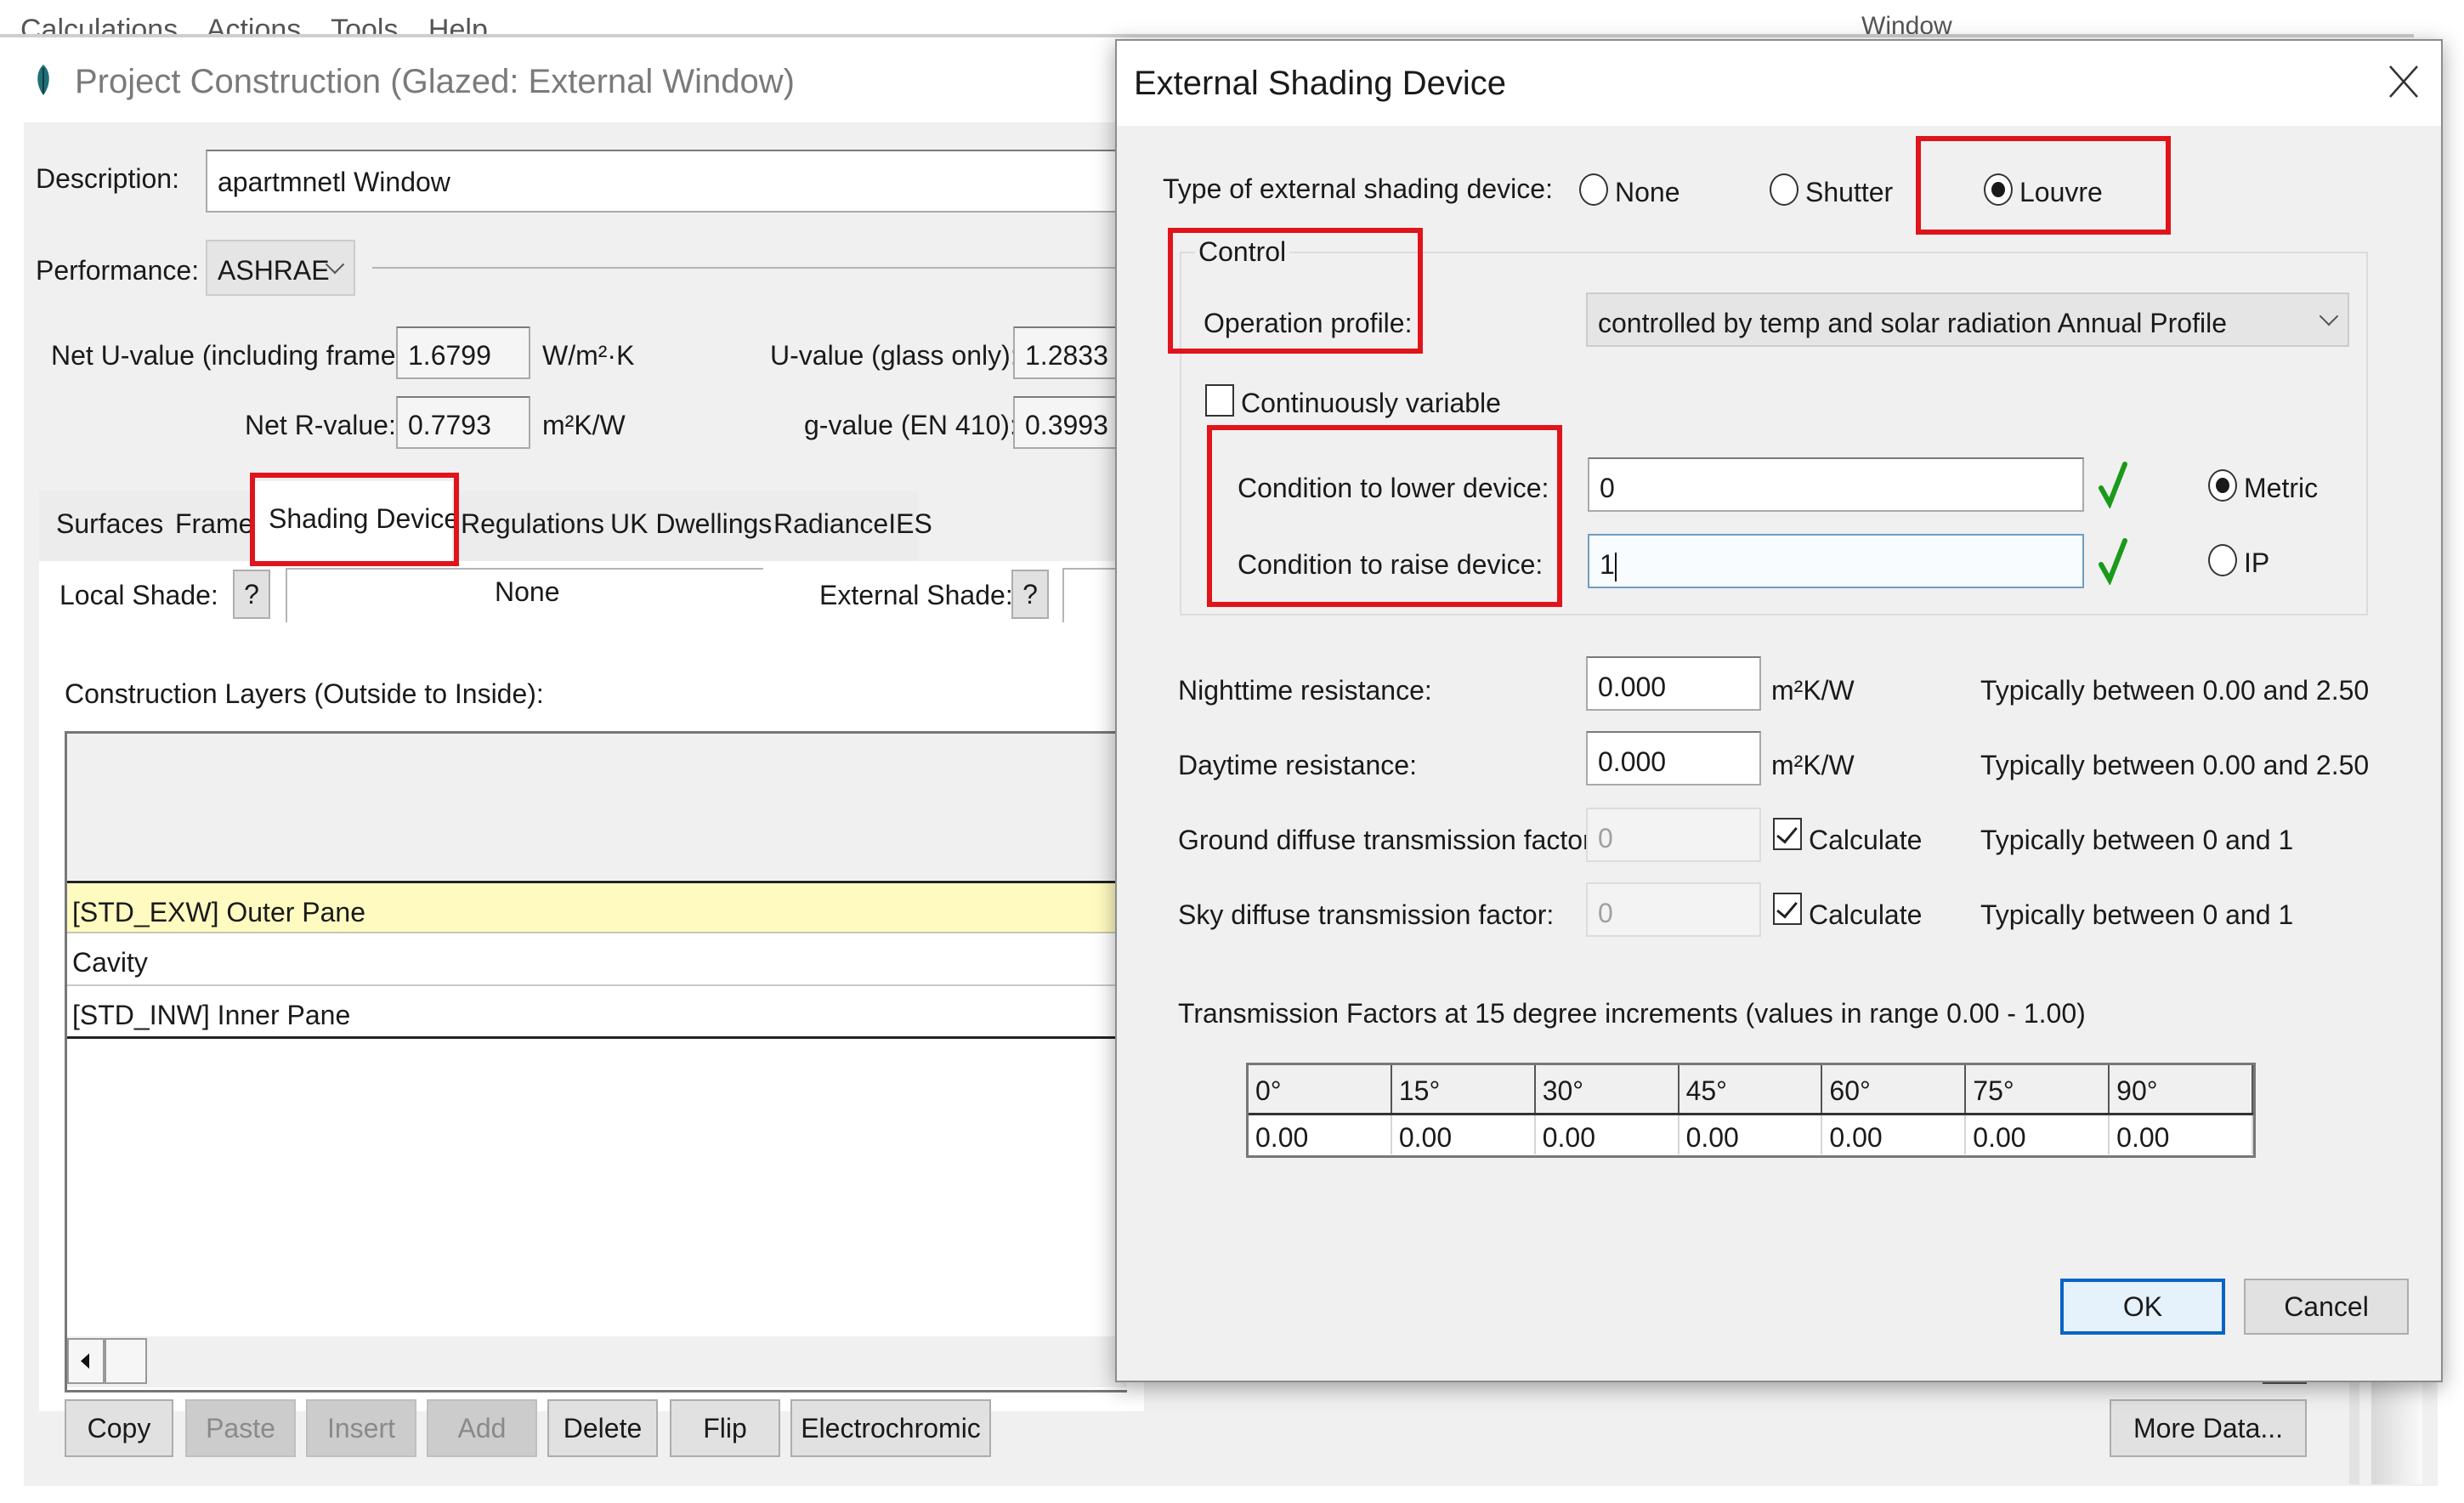  I want to click on scroll-left-button, so click(86, 1361).